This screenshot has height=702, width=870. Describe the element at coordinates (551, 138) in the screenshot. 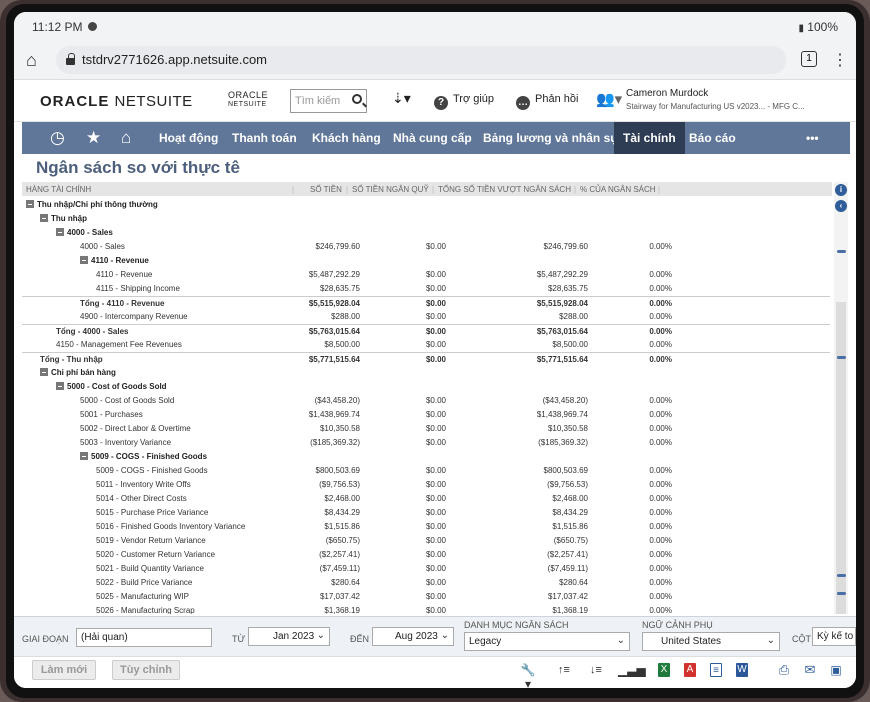

I see `nav-payroll-hr: Bảng lương và nhân sự` at that location.